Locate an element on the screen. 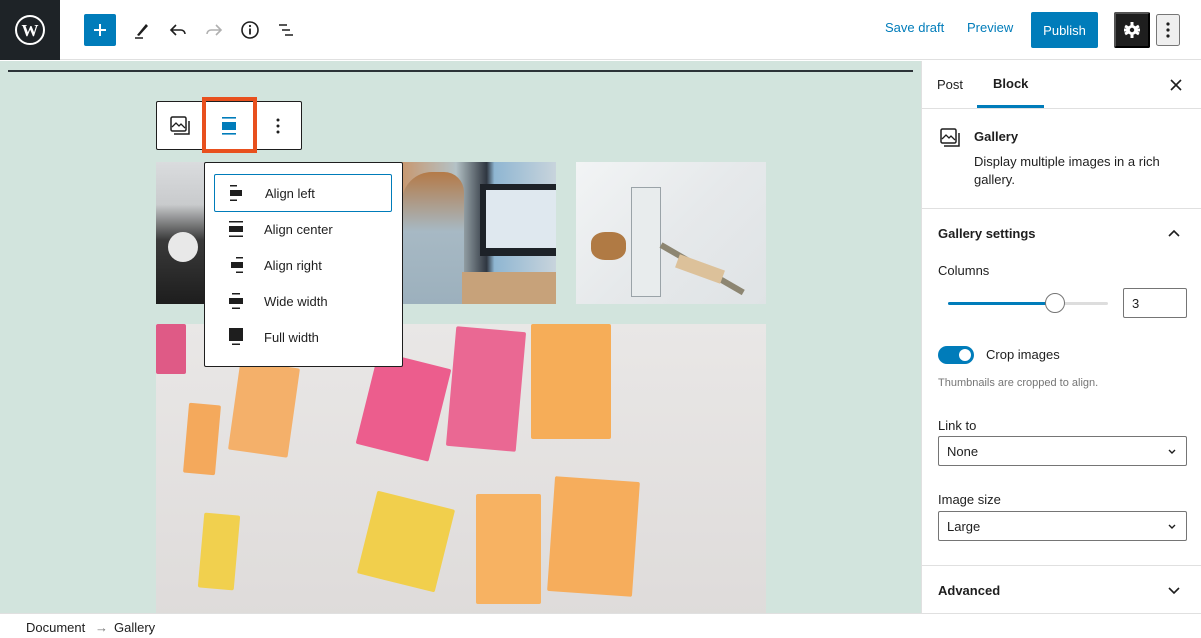 Image resolution: width=1201 pixels, height=638 pixels. align-center-option: Align center is located at coordinates (303, 229).